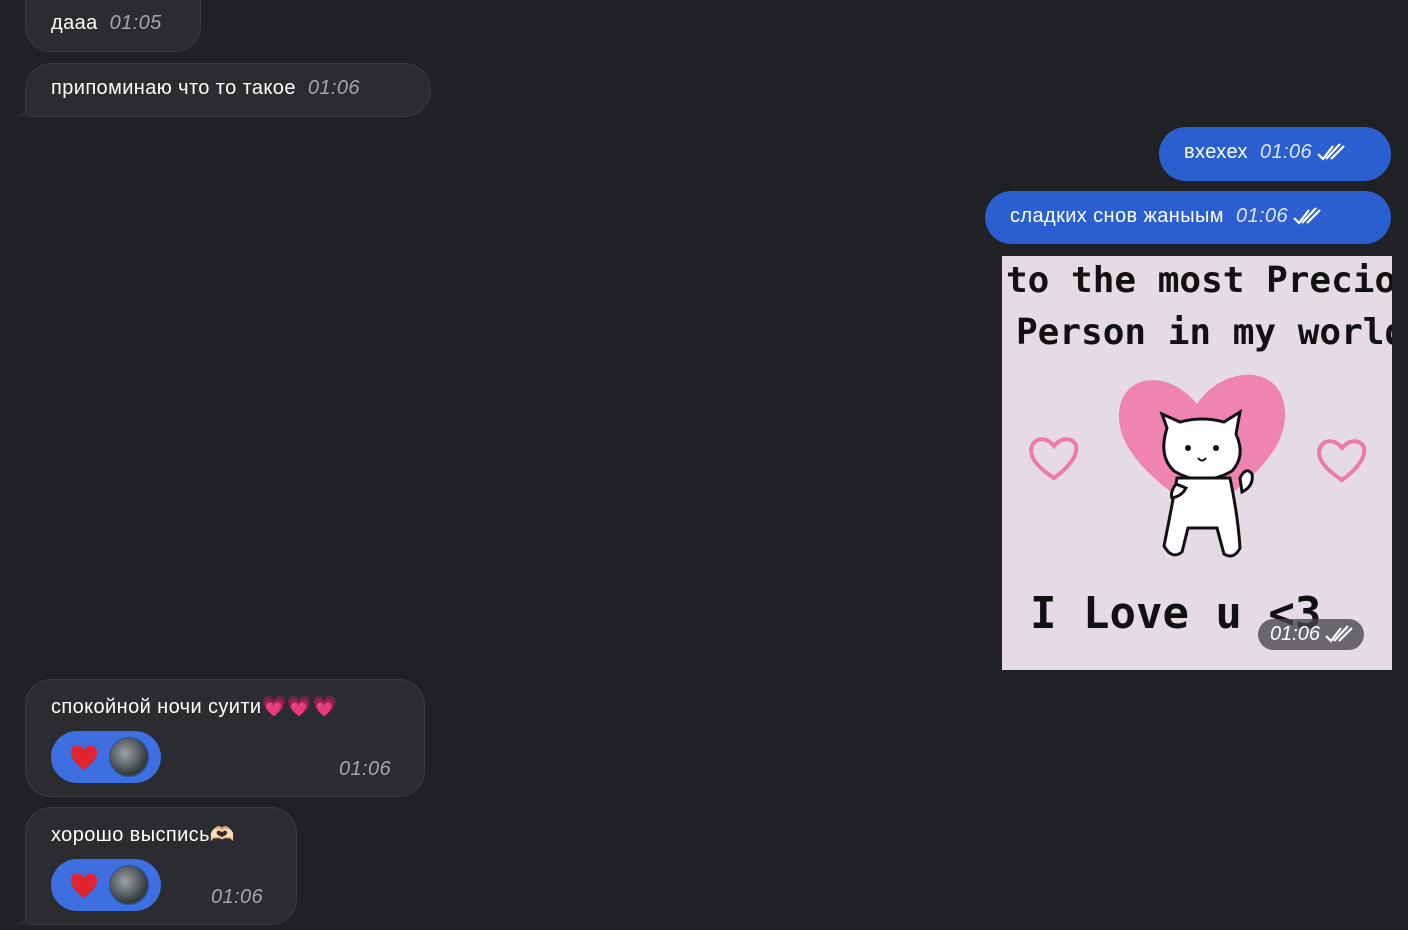 This screenshot has height=930, width=1408. Describe the element at coordinates (1117, 216) in the screenshot. I see `message-text: сладких снов жаныым` at that location.